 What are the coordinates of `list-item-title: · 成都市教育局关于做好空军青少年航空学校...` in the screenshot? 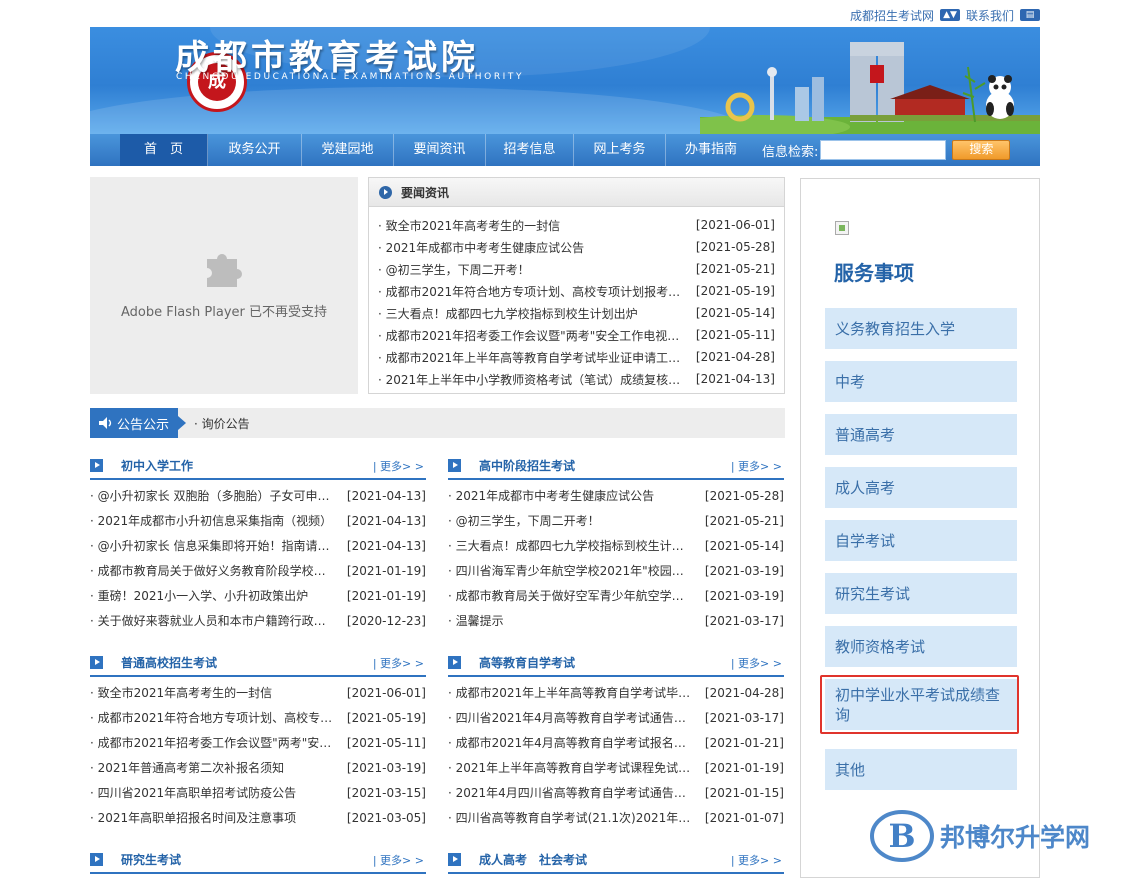 It's located at (570, 595).